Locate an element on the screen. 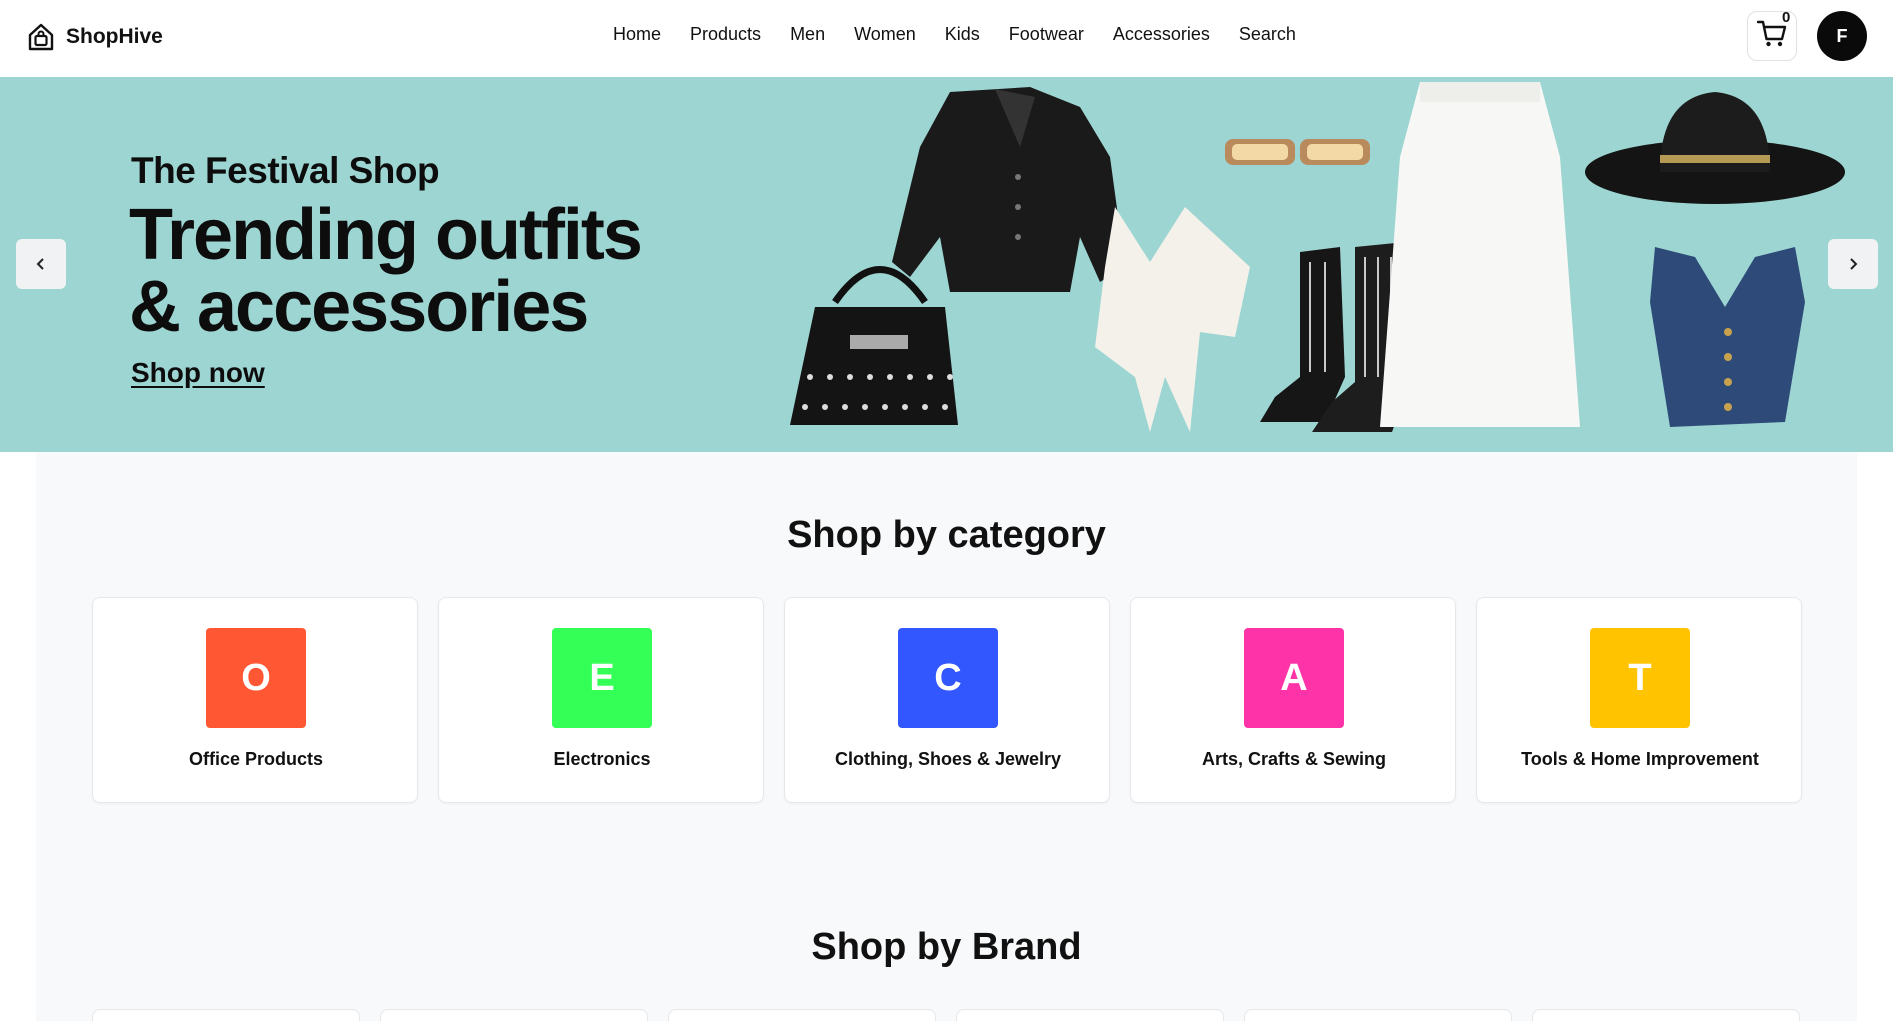 Image resolution: width=1893 pixels, height=1021 pixels. white-maxi-skirt-image is located at coordinates (1480, 254).